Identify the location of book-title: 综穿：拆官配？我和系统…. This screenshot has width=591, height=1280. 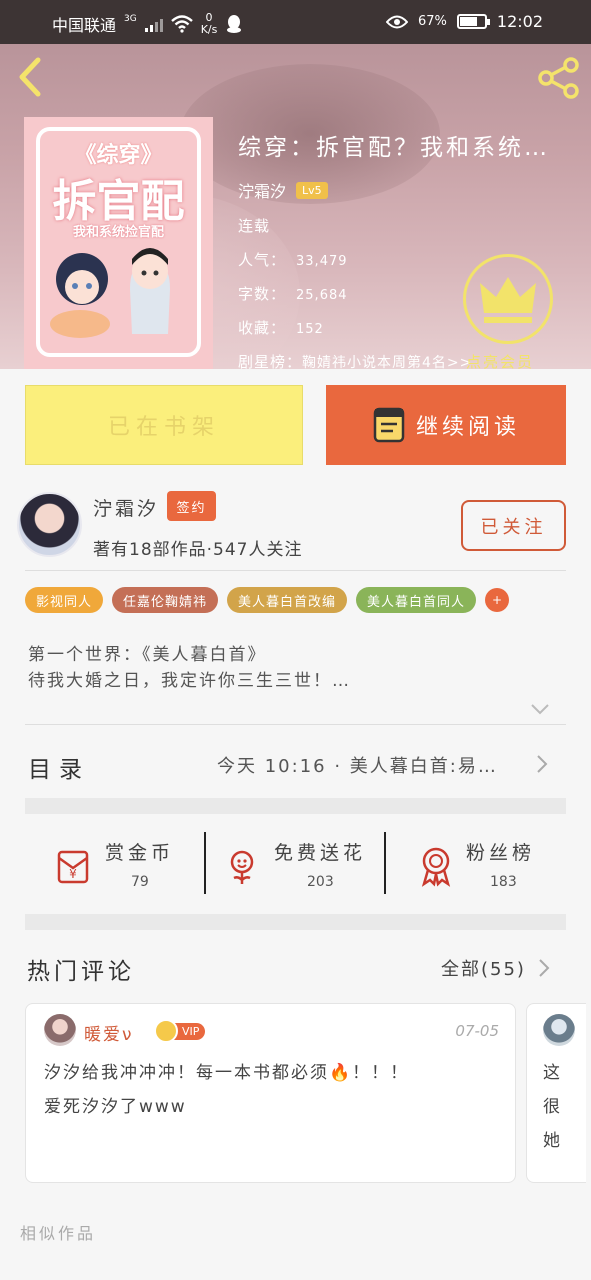
(394, 148).